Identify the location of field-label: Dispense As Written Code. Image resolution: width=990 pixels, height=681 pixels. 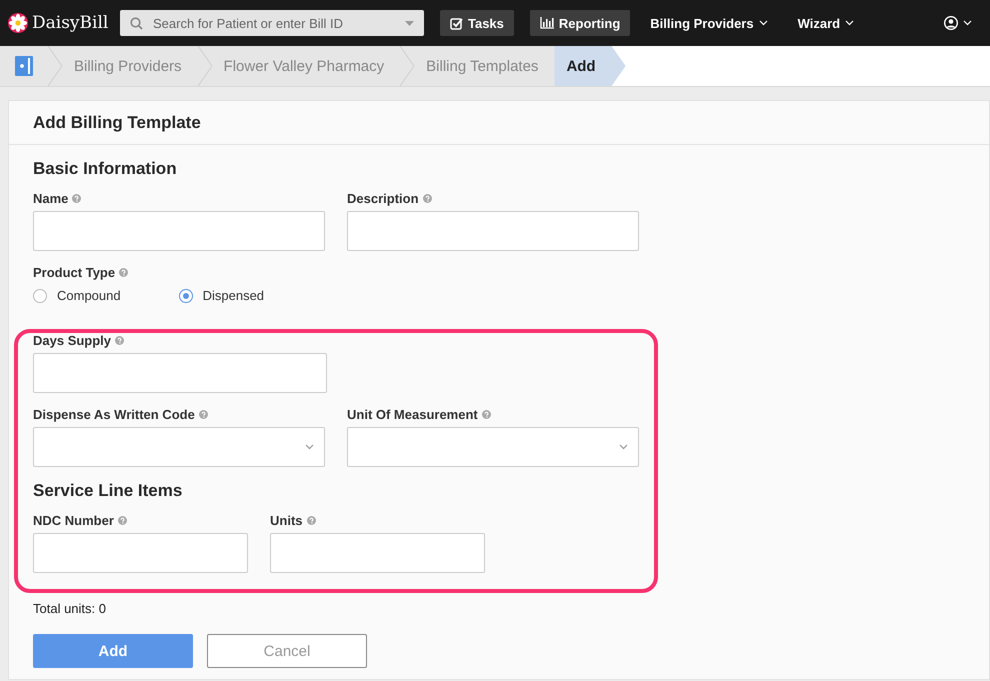
(114, 414).